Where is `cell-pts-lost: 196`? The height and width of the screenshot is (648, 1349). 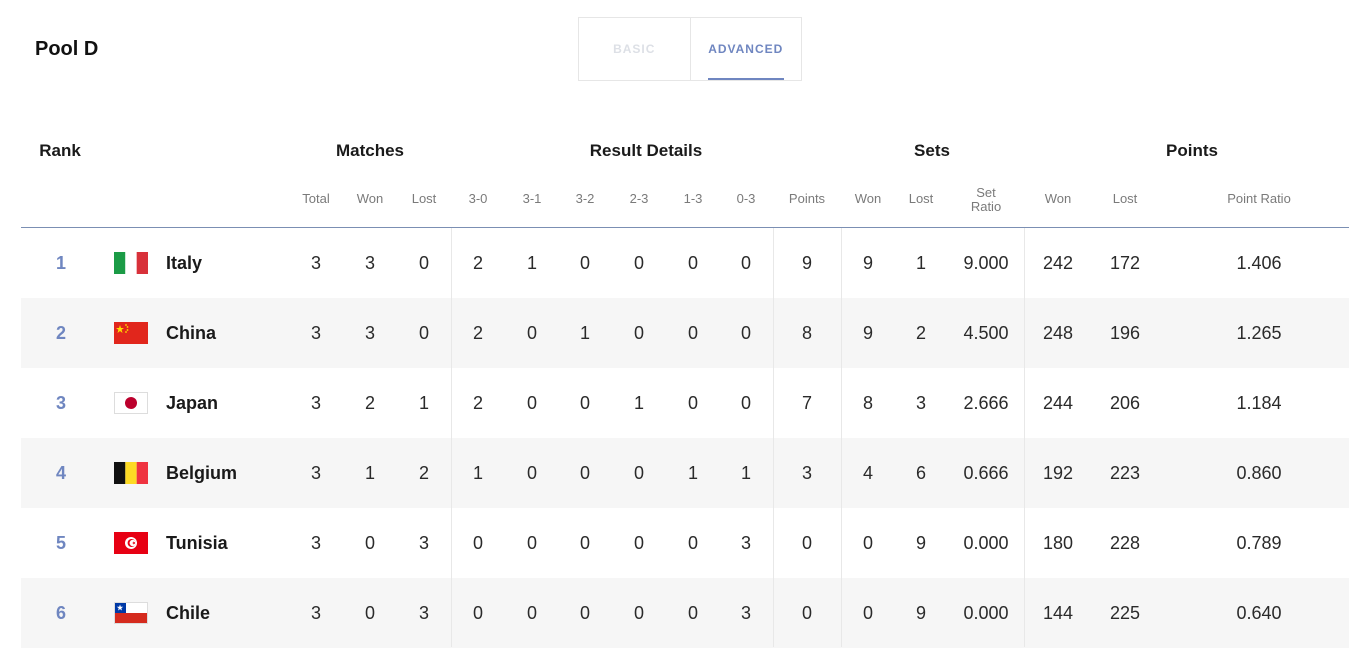 cell-pts-lost: 196 is located at coordinates (1125, 333).